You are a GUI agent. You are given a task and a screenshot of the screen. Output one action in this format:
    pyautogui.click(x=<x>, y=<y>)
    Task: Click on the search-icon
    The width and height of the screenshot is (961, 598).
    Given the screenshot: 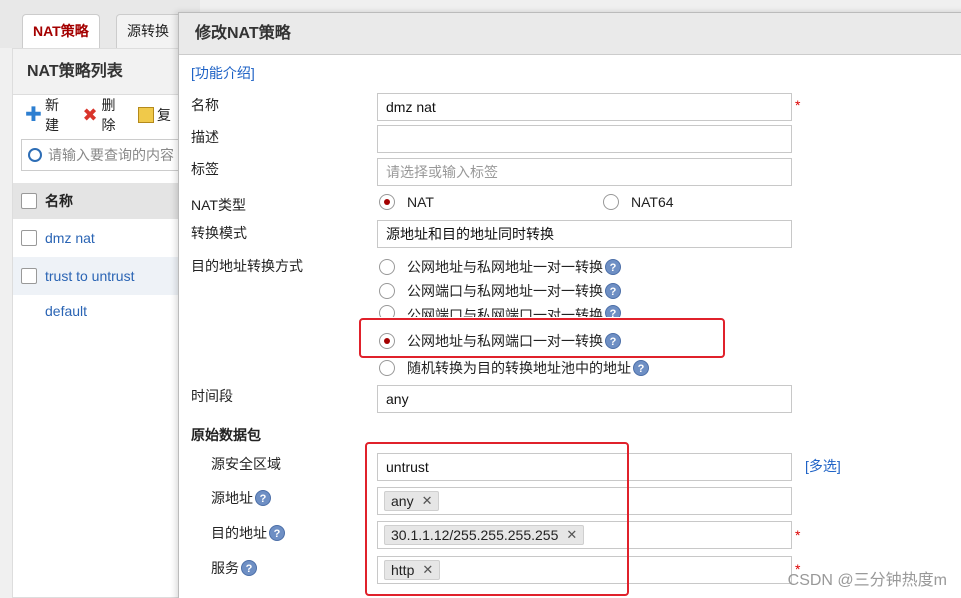 What is the action you would take?
    pyautogui.click(x=35, y=155)
    